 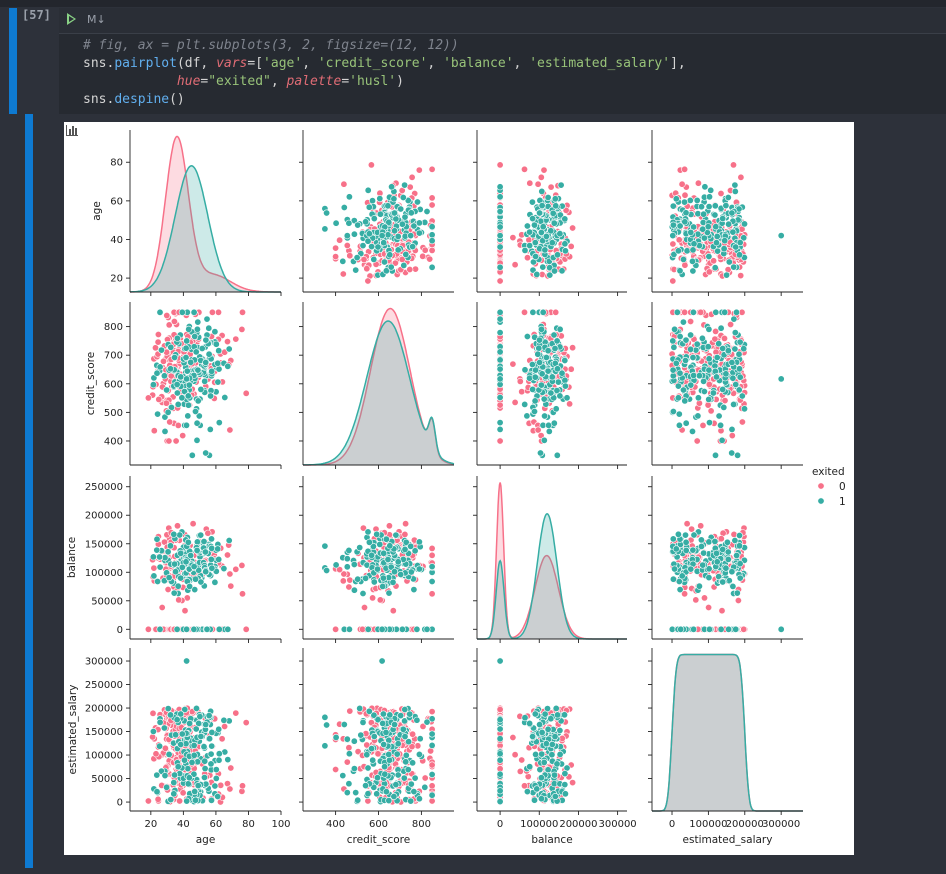 What do you see at coordinates (97, 211) in the screenshot?
I see `y-axis-label-age: age` at bounding box center [97, 211].